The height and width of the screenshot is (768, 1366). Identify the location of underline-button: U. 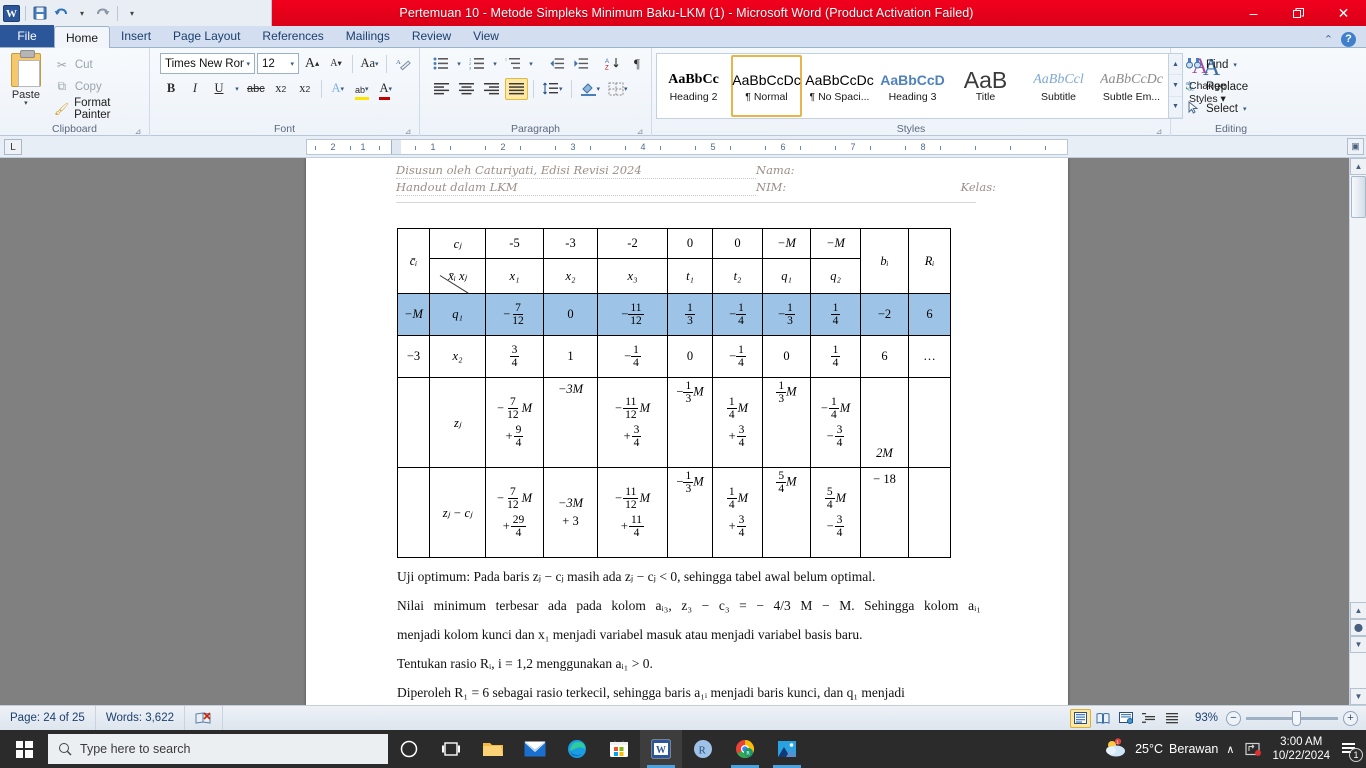
(219, 89).